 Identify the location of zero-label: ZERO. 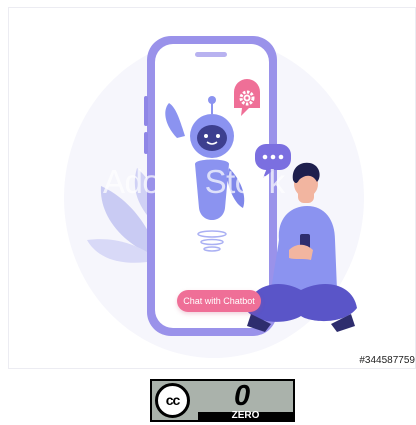
(245, 415).